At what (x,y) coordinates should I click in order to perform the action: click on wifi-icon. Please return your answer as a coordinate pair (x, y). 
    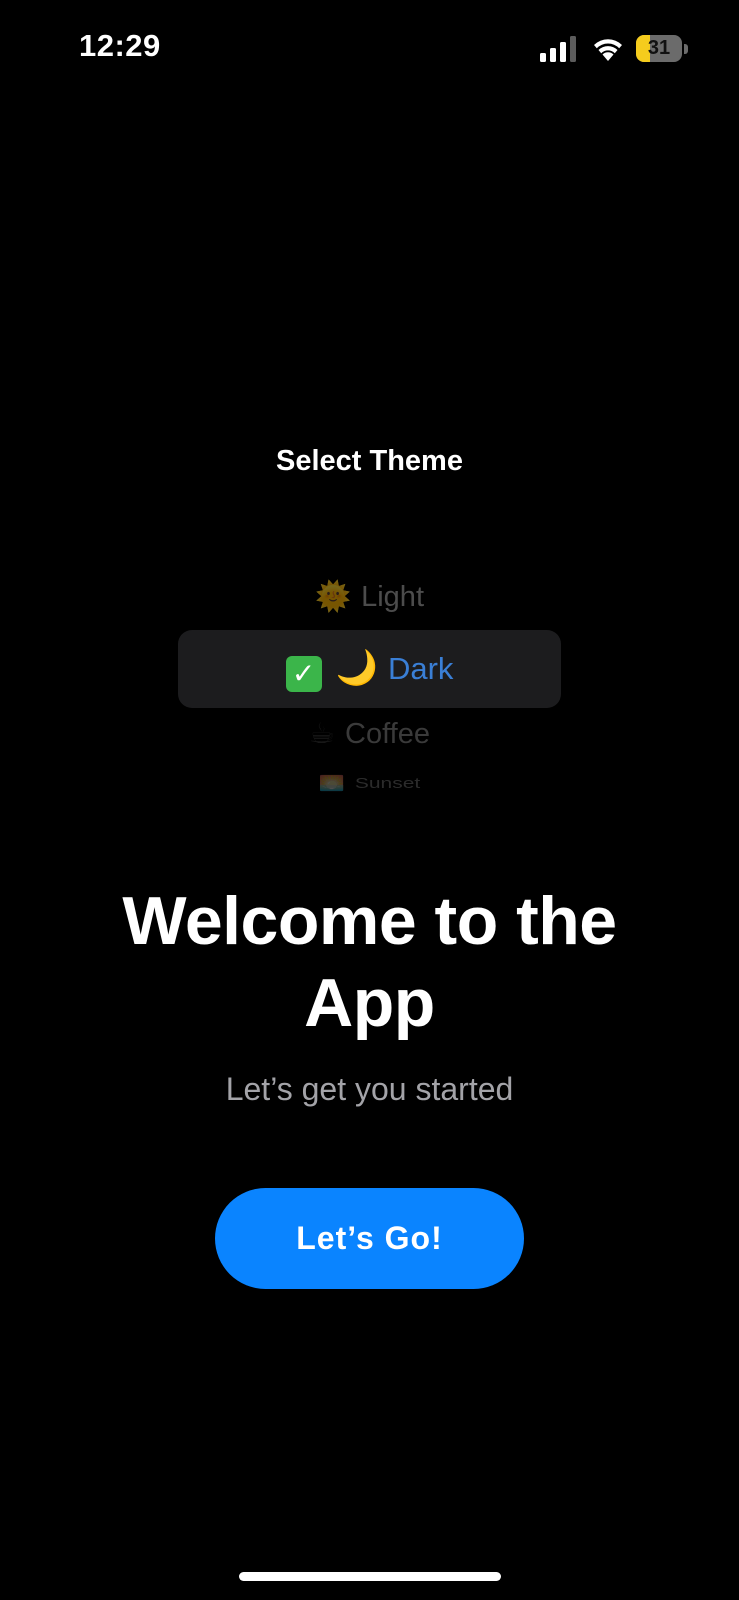
    Looking at the image, I should click on (608, 50).